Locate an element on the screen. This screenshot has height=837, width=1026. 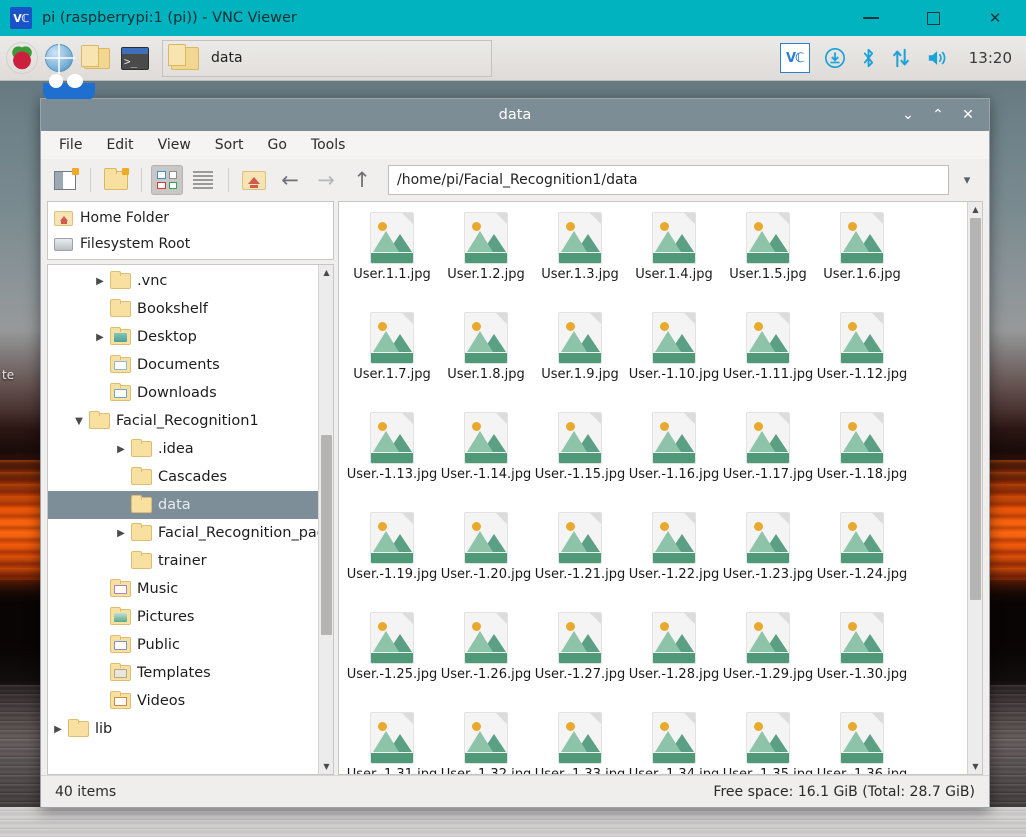
new-tab-button is located at coordinates (65, 180).